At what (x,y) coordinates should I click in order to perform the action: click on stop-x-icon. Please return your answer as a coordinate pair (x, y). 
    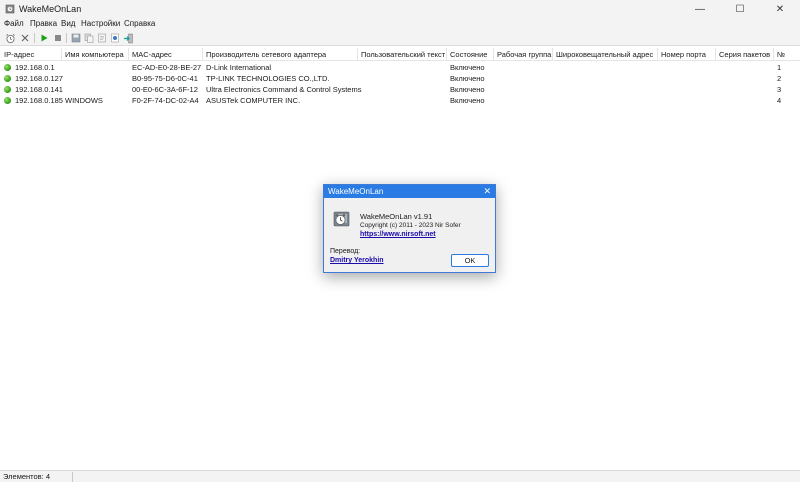
    Looking at the image, I should click on (25, 38).